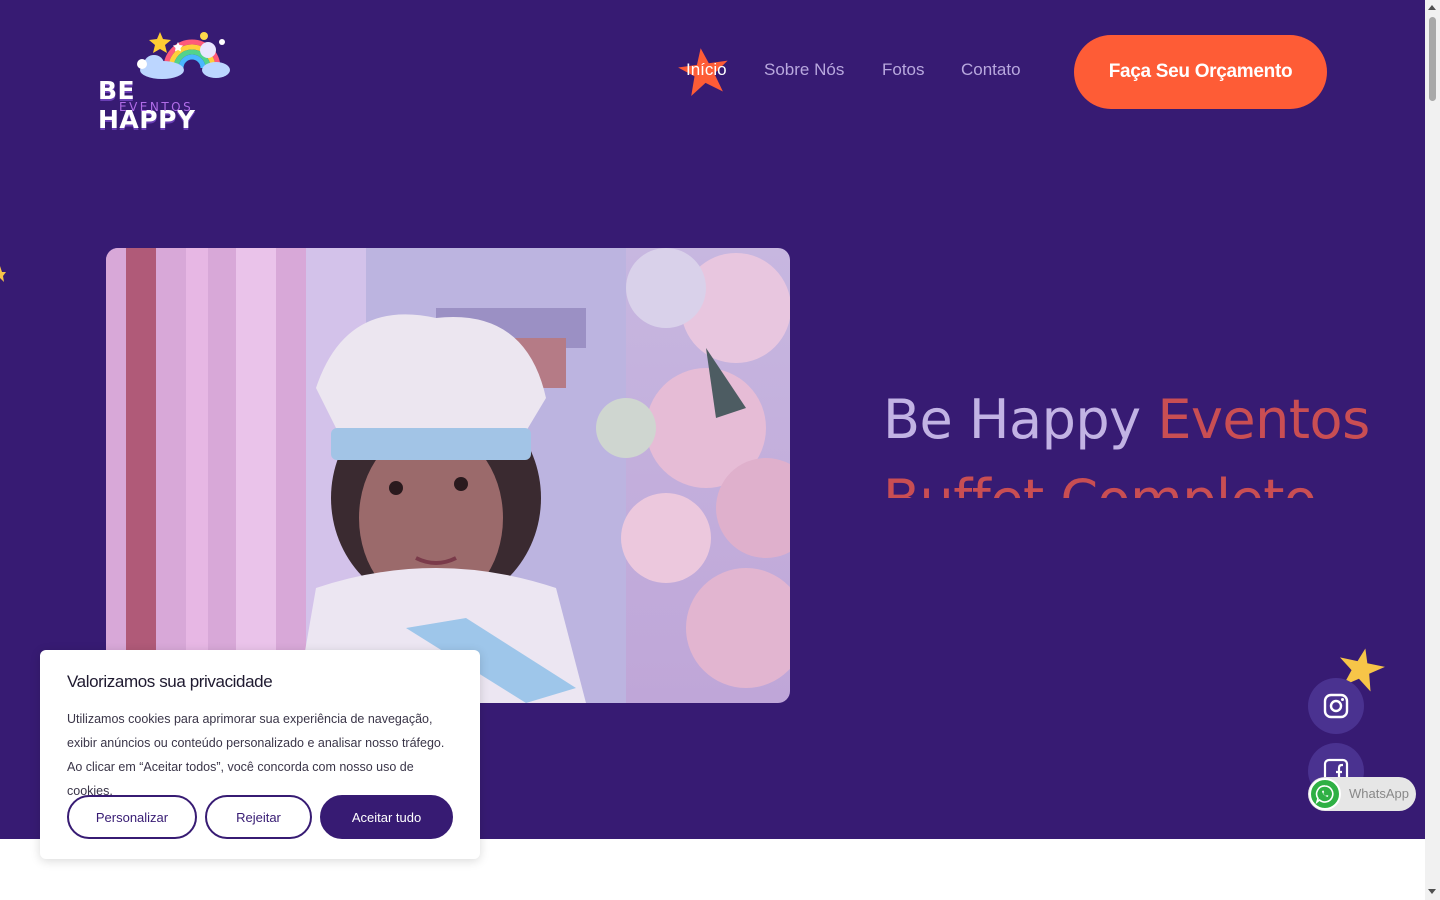 Image resolution: width=1440 pixels, height=900 pixels. What do you see at coordinates (386, 817) in the screenshot?
I see `accept-all-button: Aceitar tudo` at bounding box center [386, 817].